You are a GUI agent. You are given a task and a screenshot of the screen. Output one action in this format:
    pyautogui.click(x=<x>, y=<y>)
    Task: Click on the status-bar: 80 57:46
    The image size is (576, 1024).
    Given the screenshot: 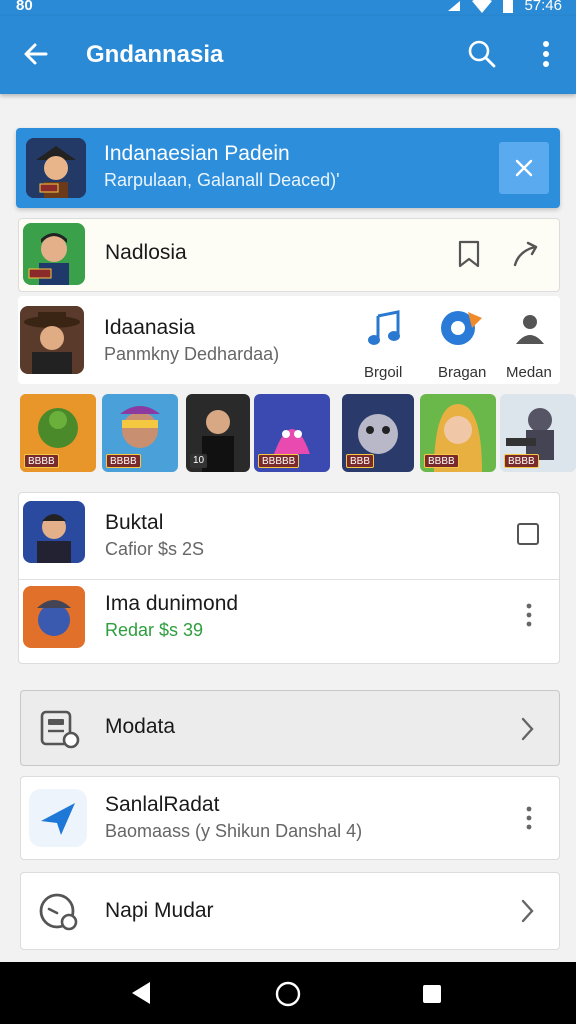 What is the action you would take?
    pyautogui.click(x=288, y=8)
    